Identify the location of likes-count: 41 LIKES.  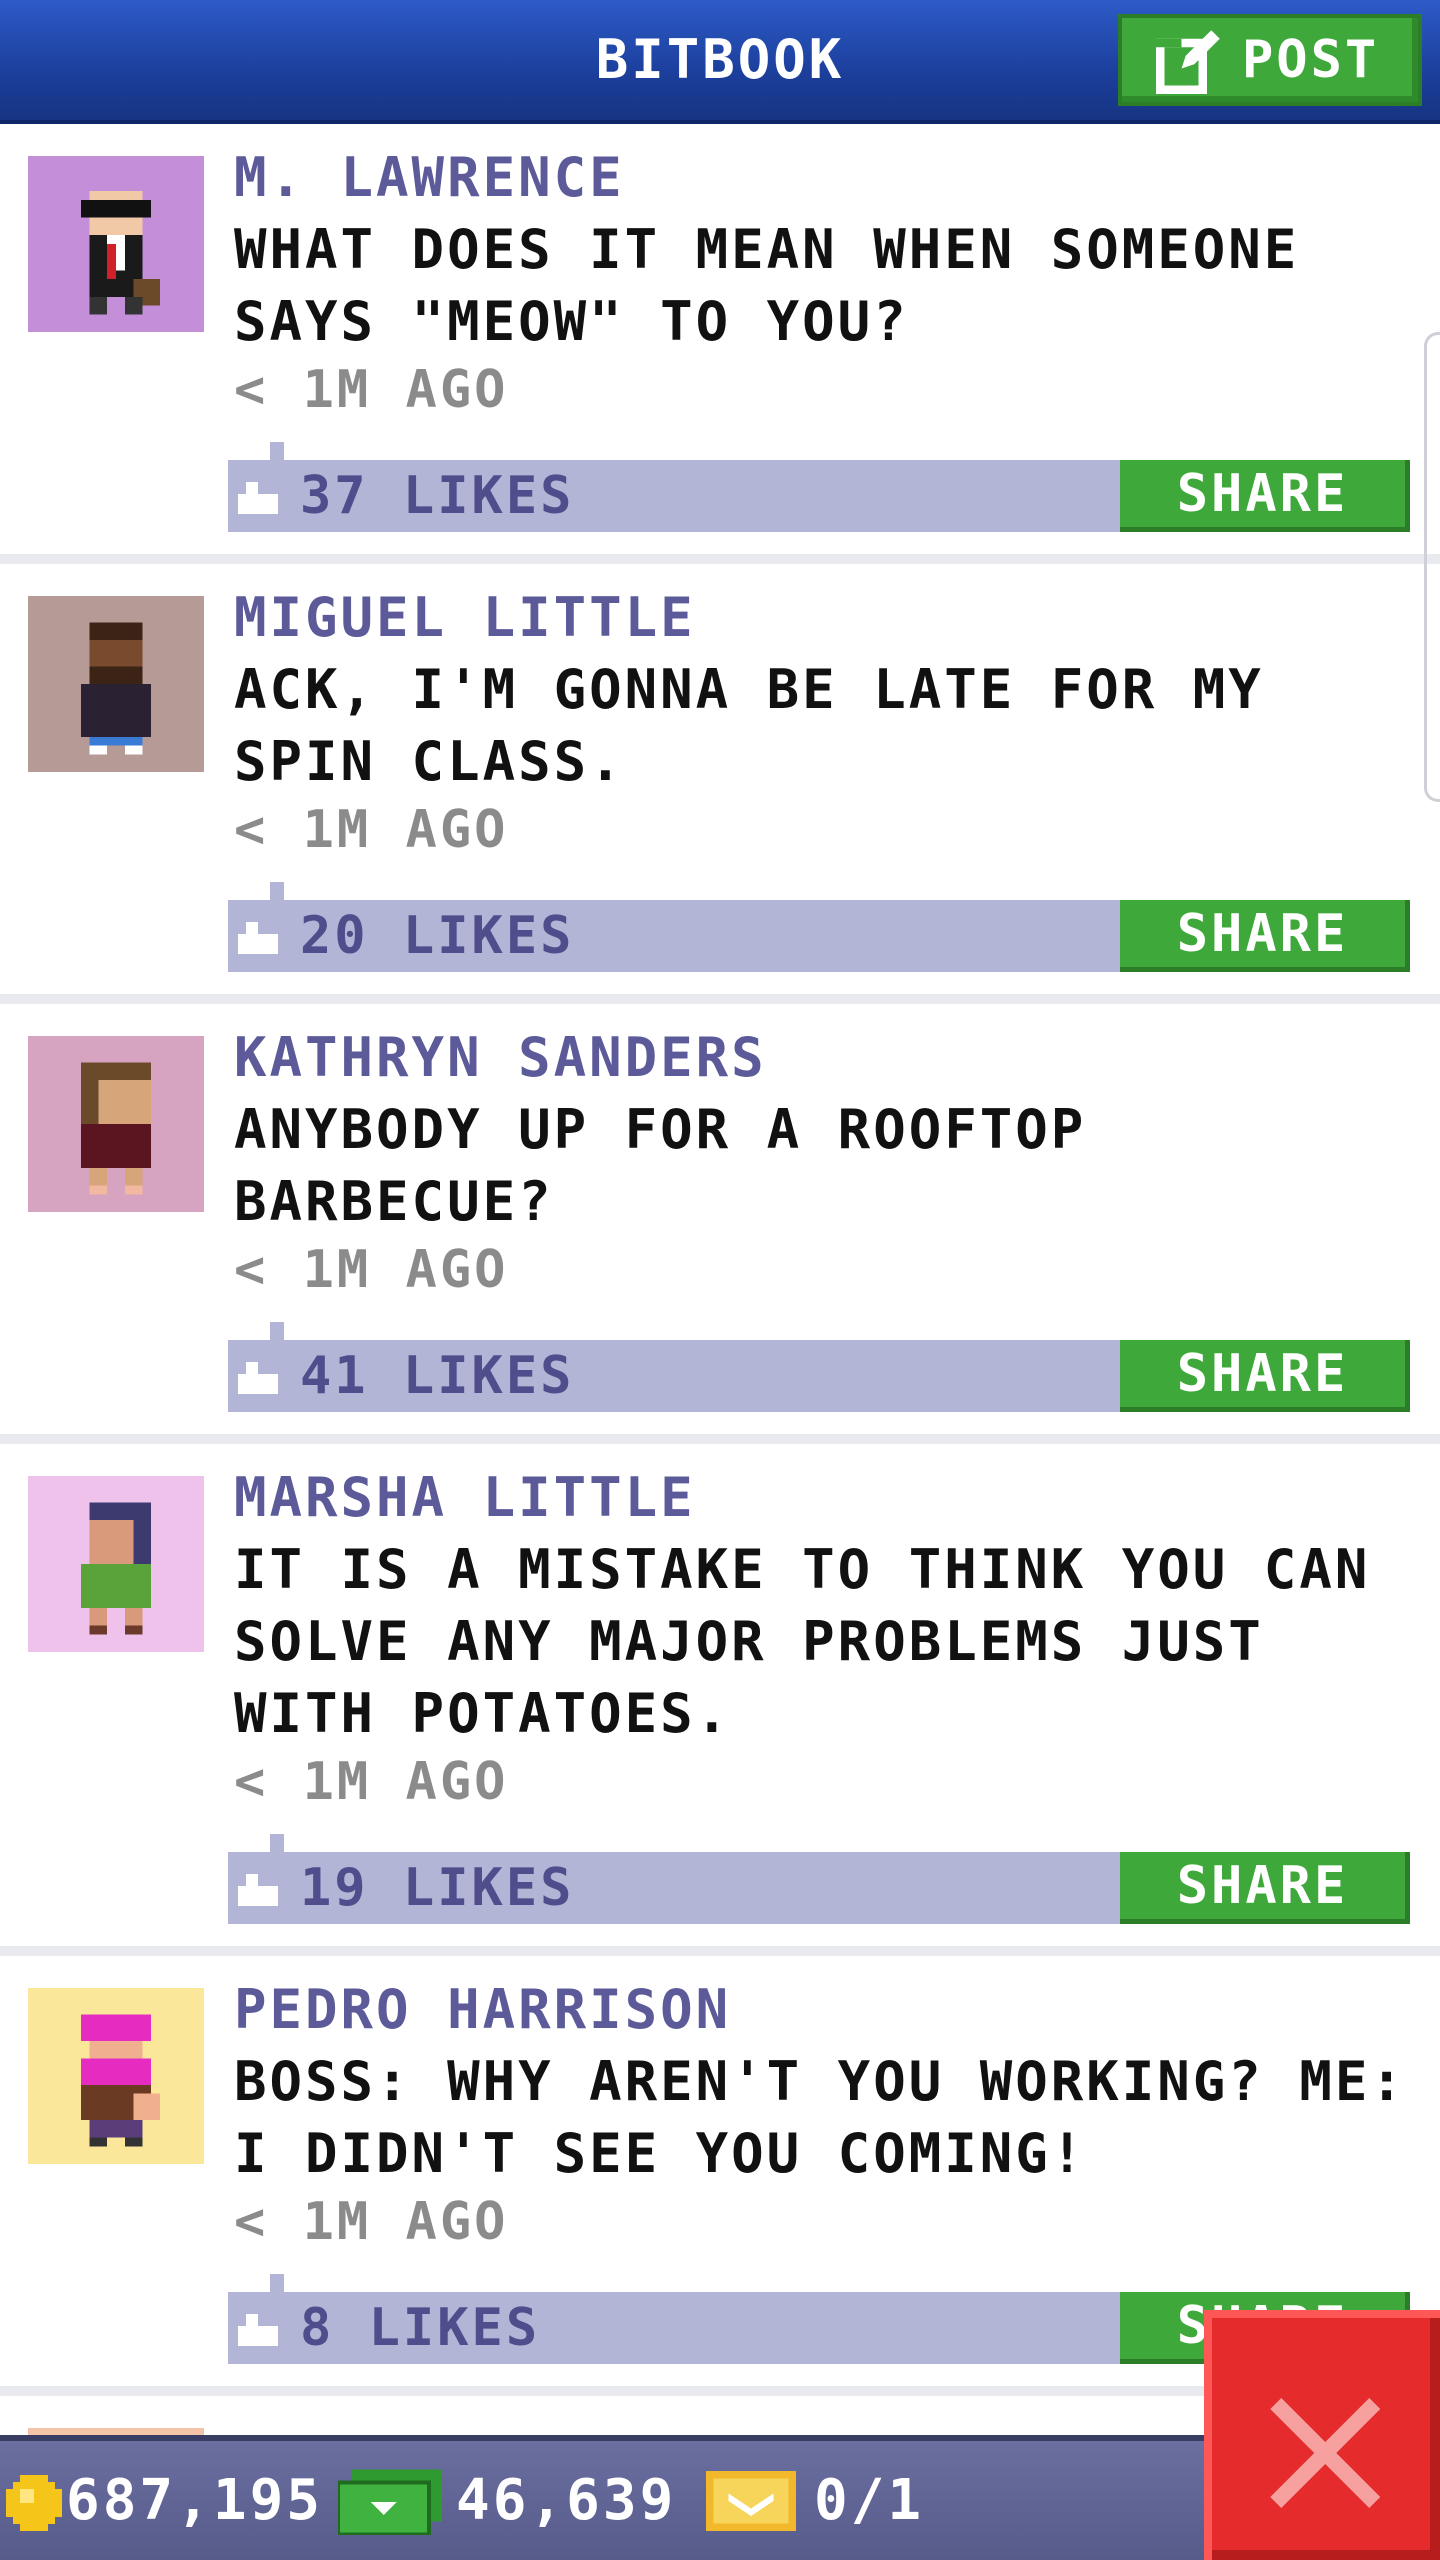
(437, 1376).